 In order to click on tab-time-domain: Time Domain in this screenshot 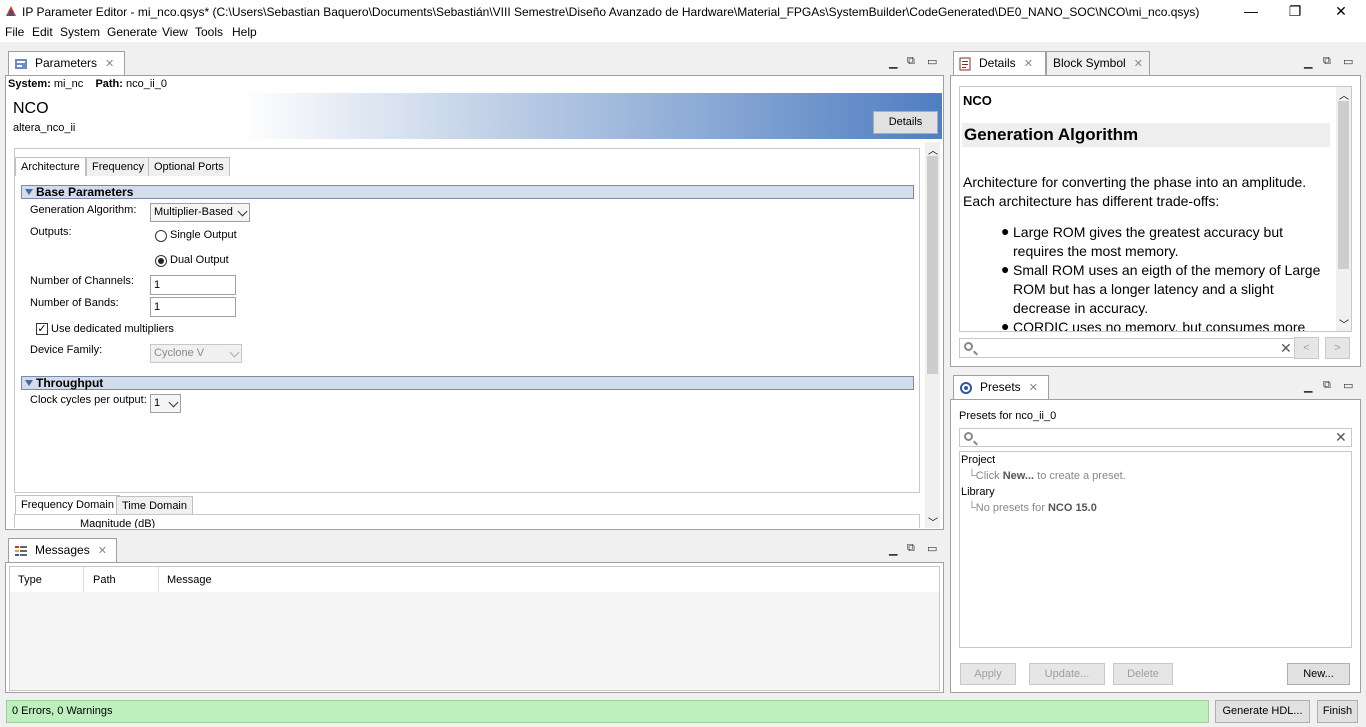, I will do `click(154, 505)`.